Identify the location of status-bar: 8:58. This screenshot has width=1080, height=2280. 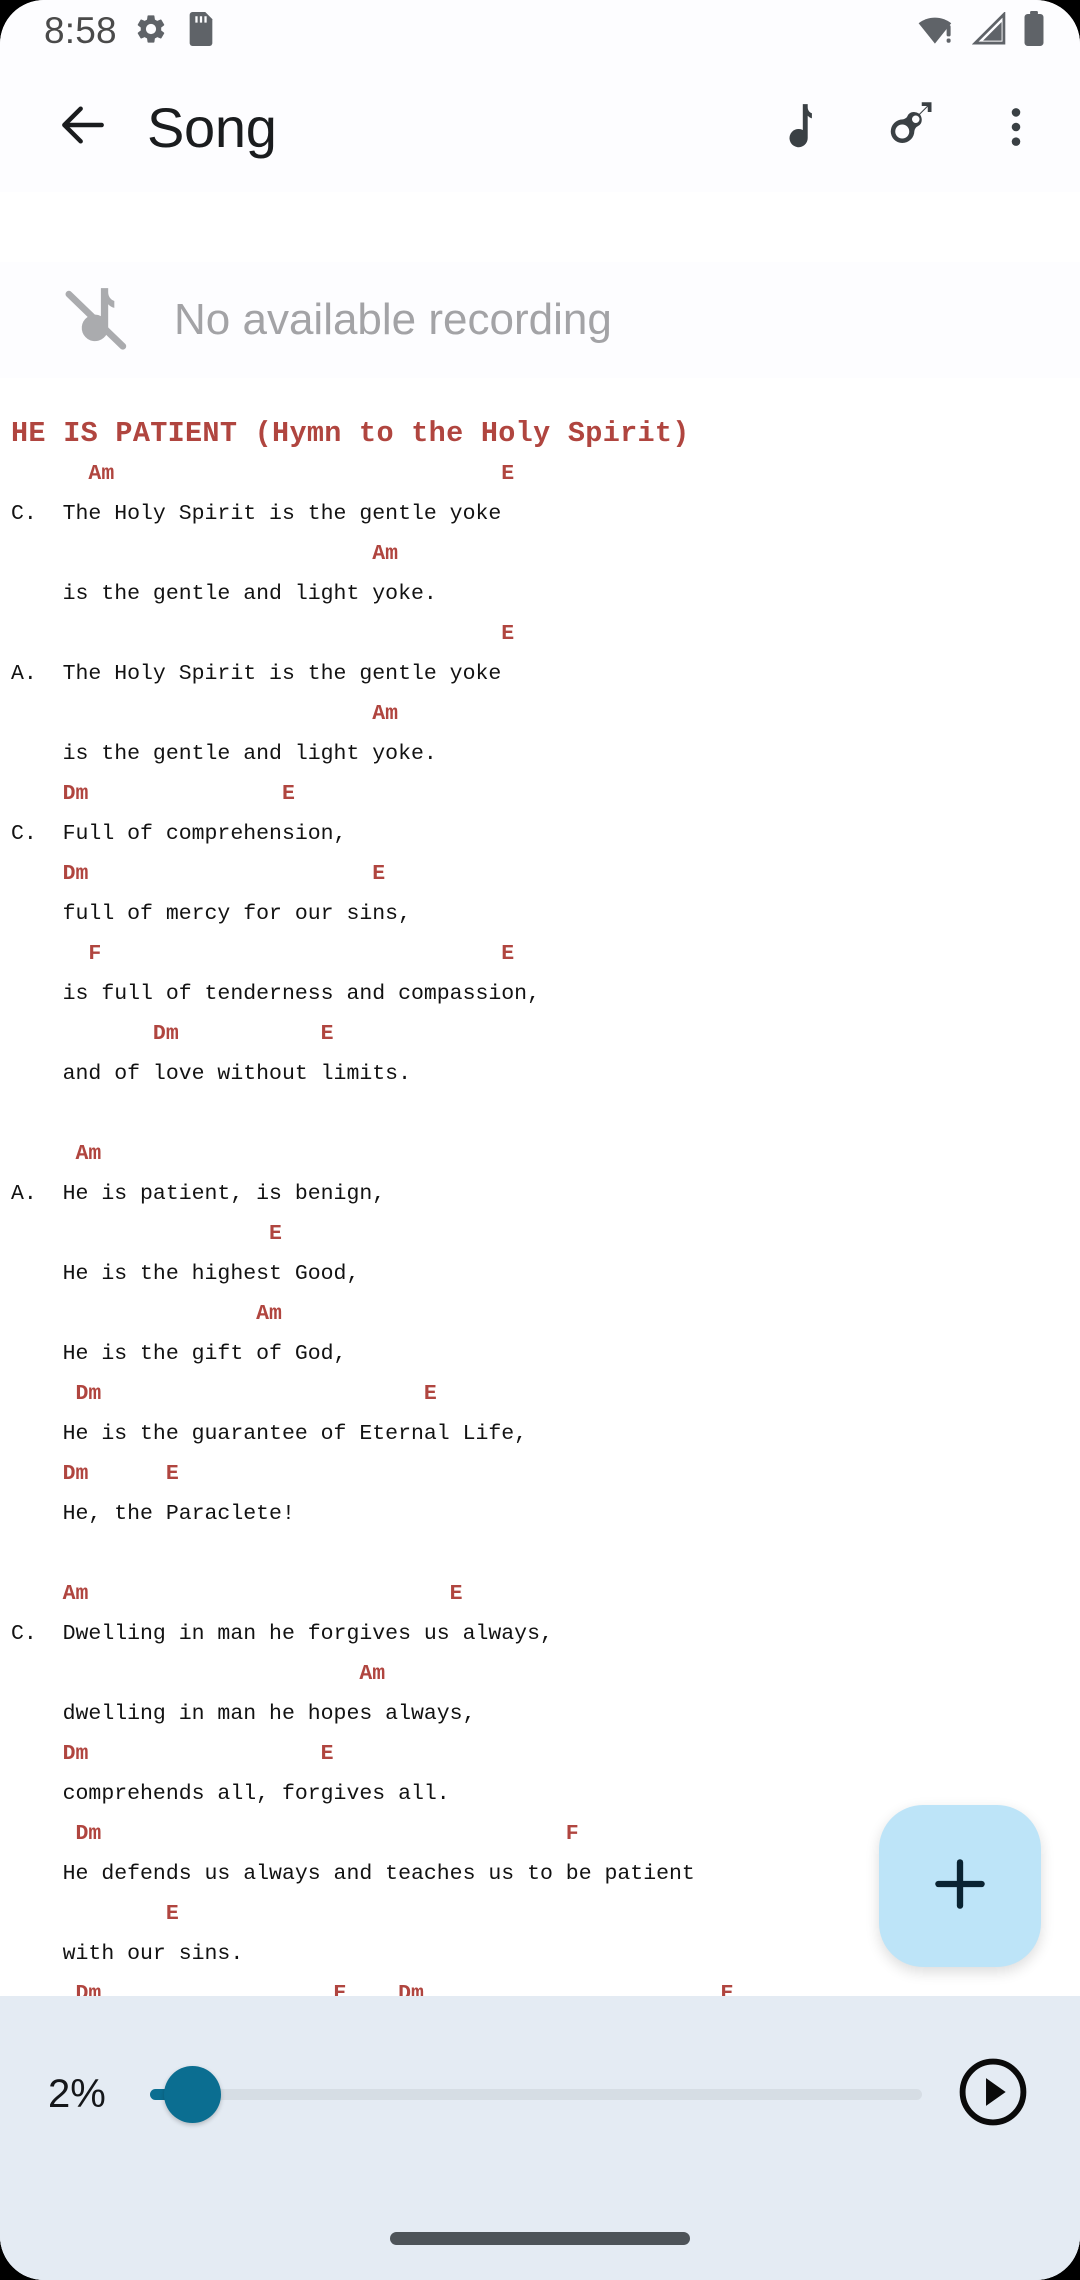
(540, 31).